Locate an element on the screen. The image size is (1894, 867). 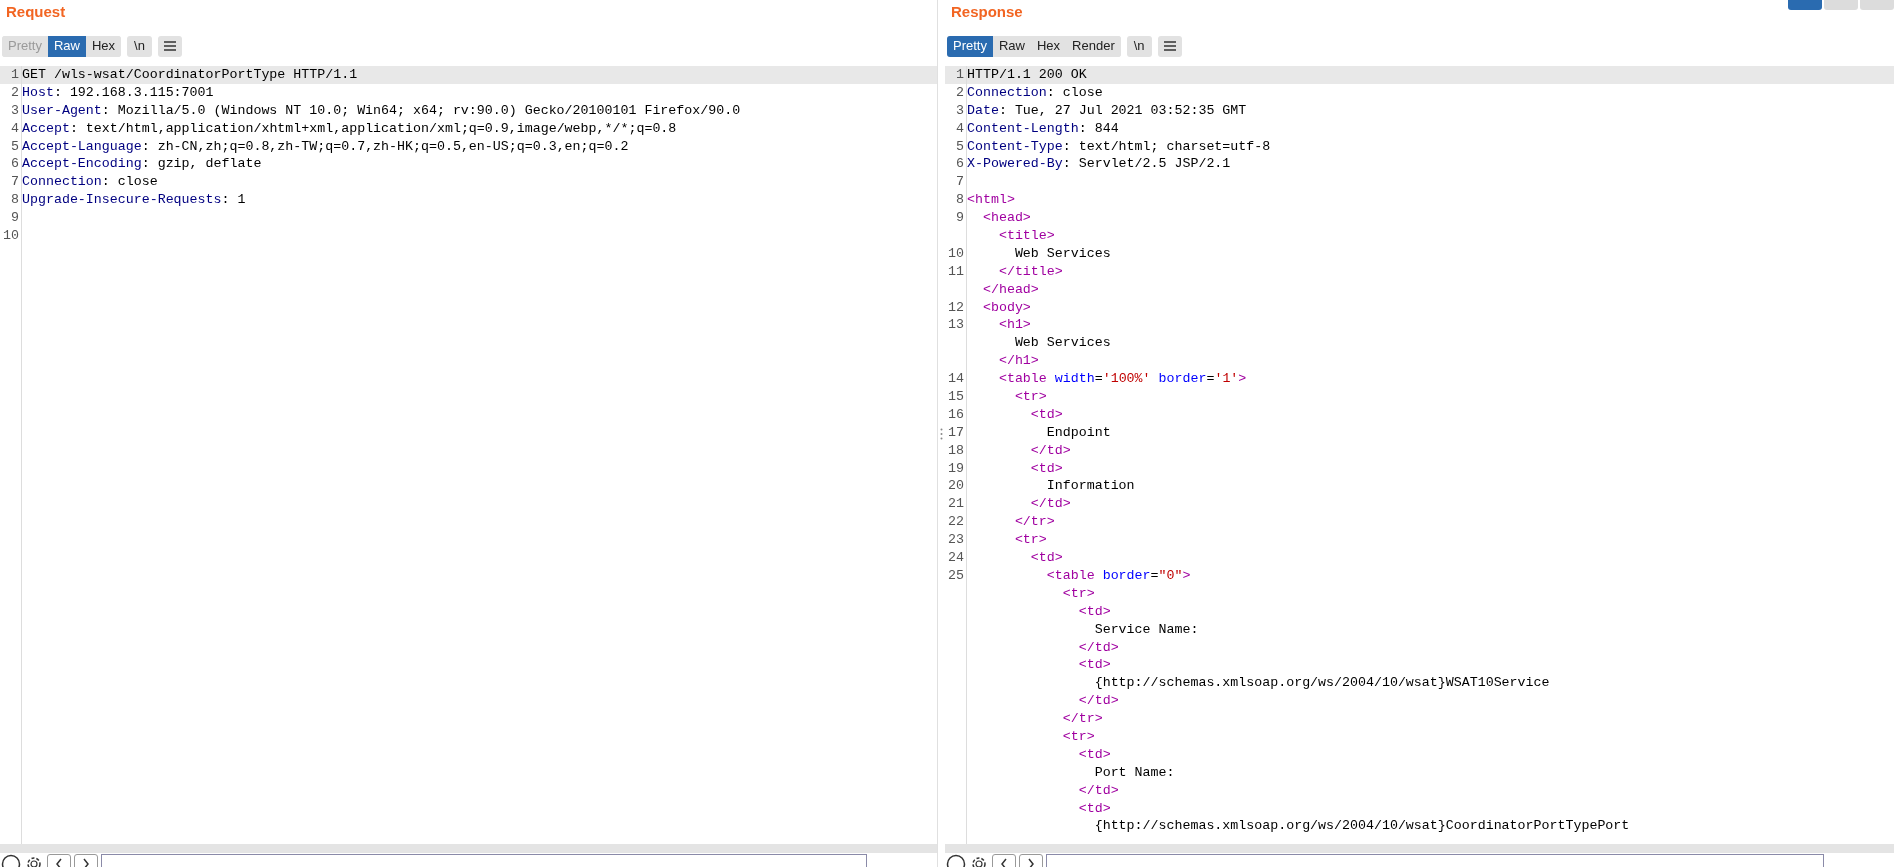
code-line: Endpoint is located at coordinates (1078, 432).